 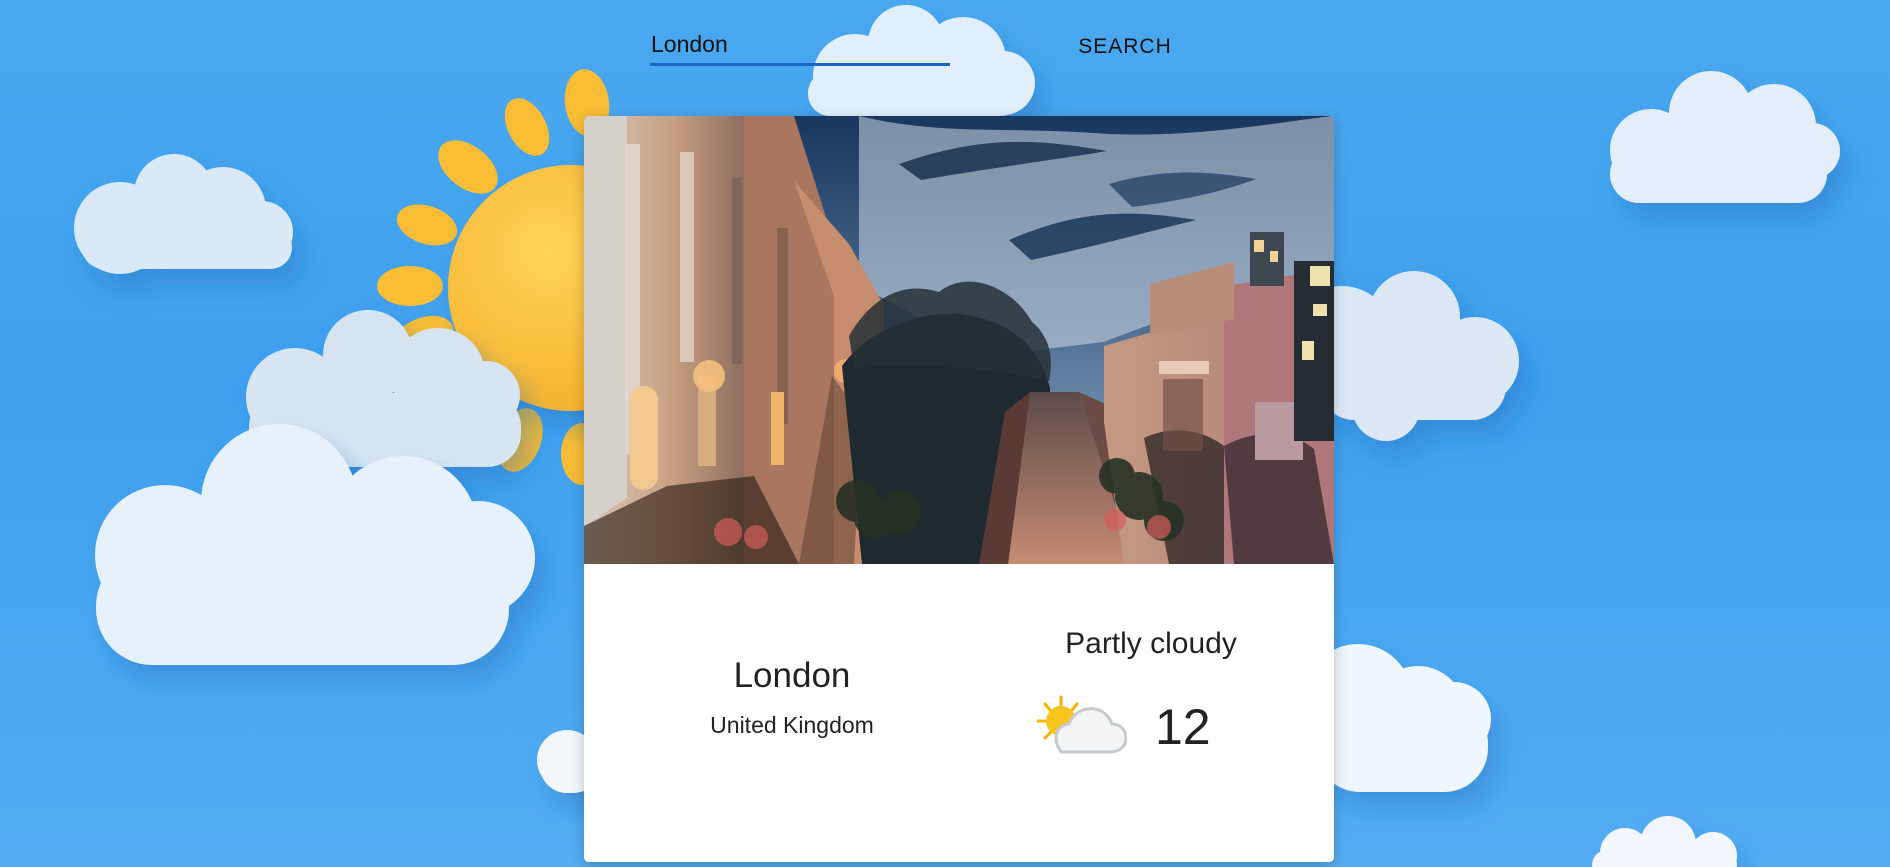 I want to click on condition-text: Partly cloudy, so click(x=1151, y=643).